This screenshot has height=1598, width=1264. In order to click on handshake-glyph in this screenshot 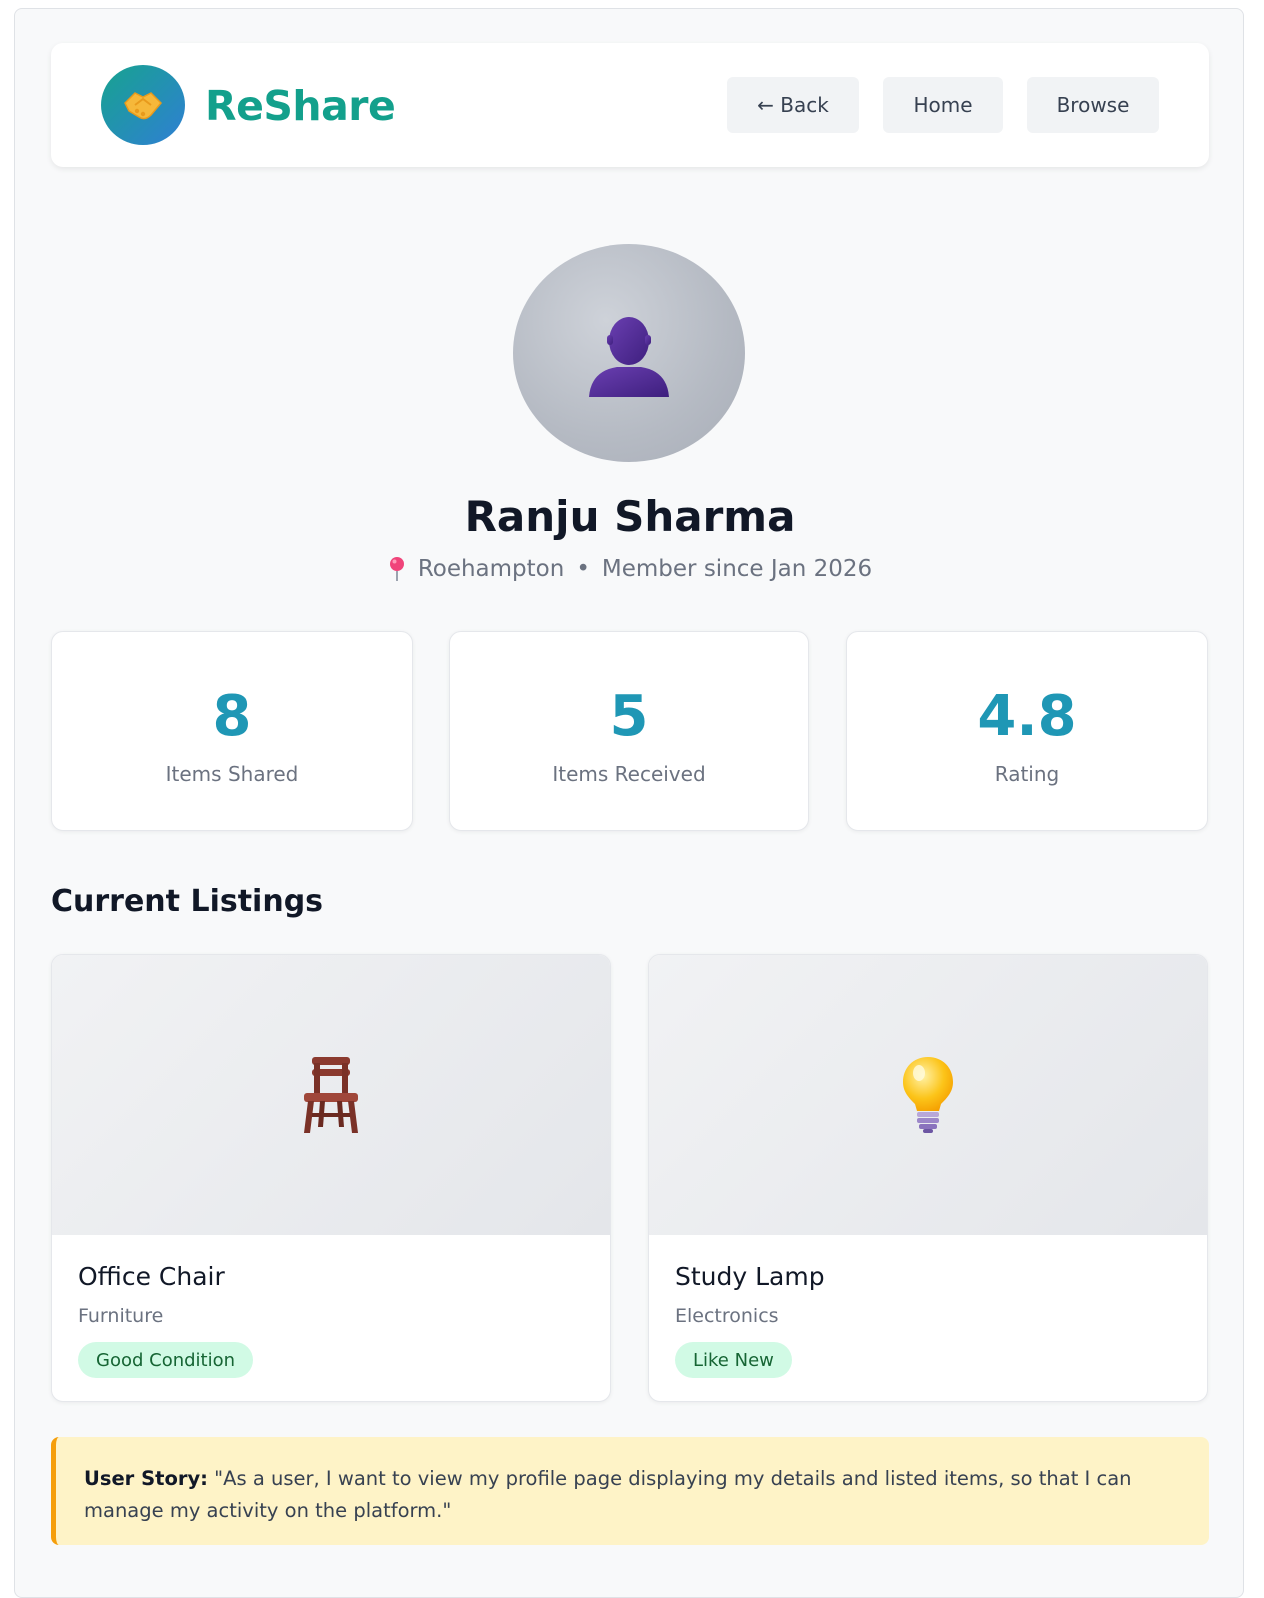, I will do `click(143, 106)`.